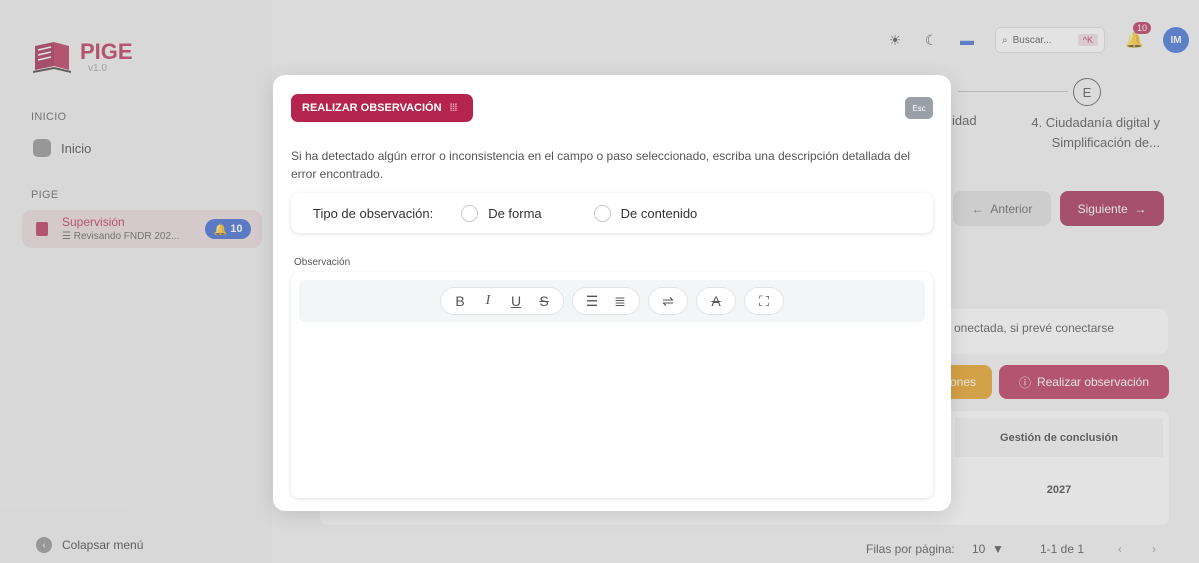 The height and width of the screenshot is (563, 1199). Describe the element at coordinates (606, 301) in the screenshot. I see `list-group: ☰ ≣` at that location.